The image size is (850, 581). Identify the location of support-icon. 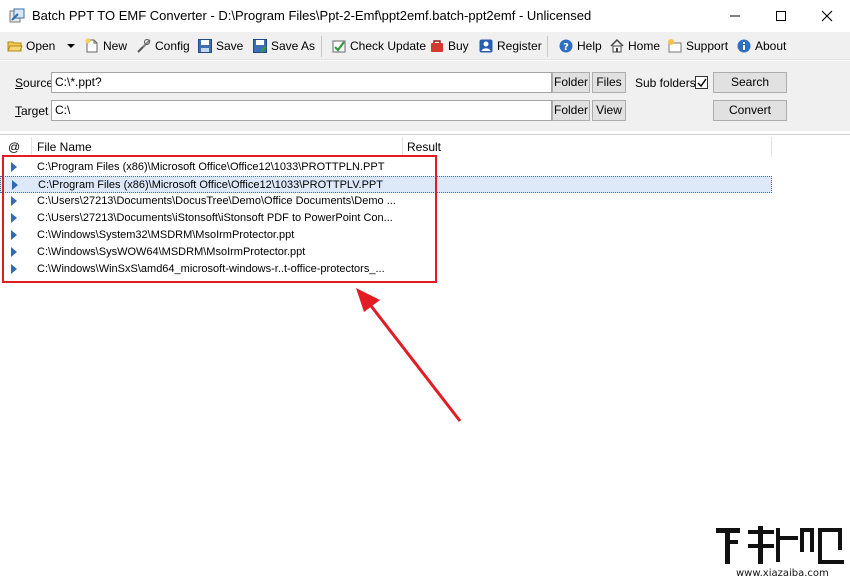
(675, 46).